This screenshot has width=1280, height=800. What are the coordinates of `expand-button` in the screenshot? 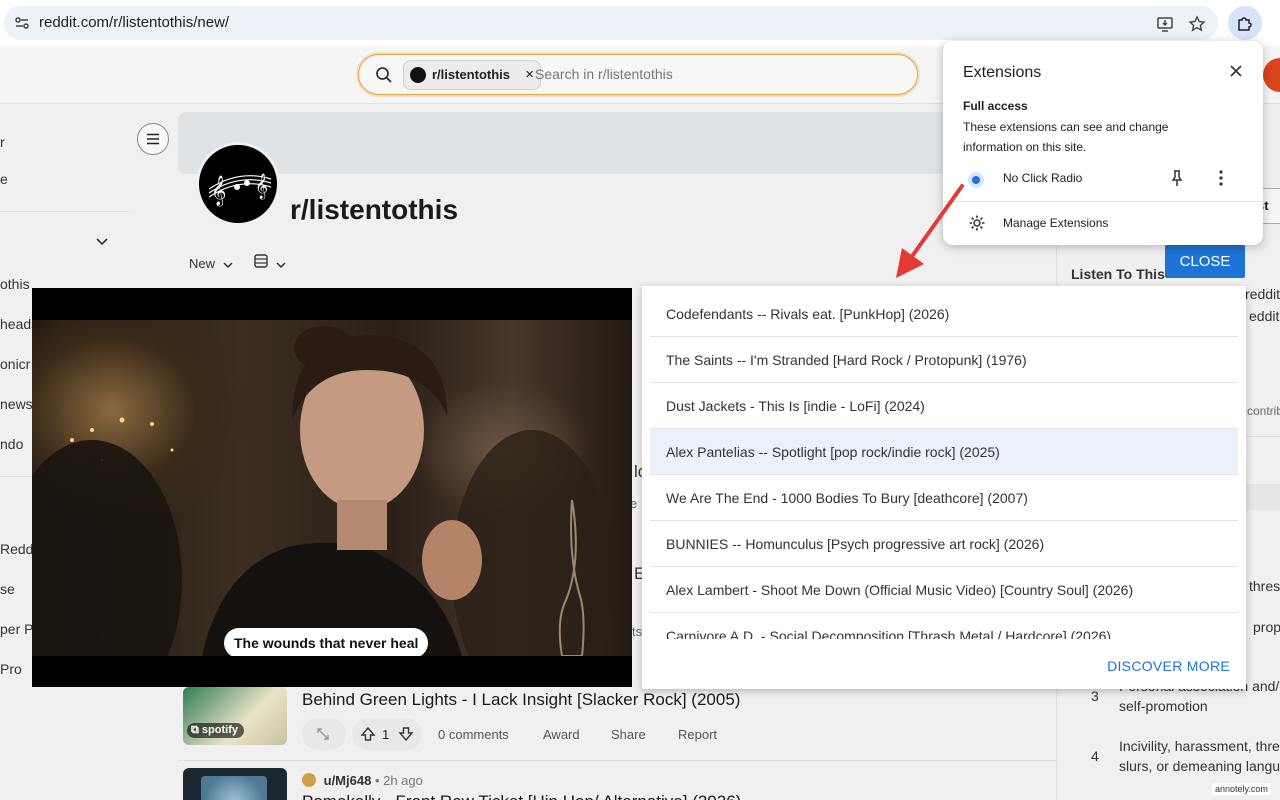 It's located at (324, 734).